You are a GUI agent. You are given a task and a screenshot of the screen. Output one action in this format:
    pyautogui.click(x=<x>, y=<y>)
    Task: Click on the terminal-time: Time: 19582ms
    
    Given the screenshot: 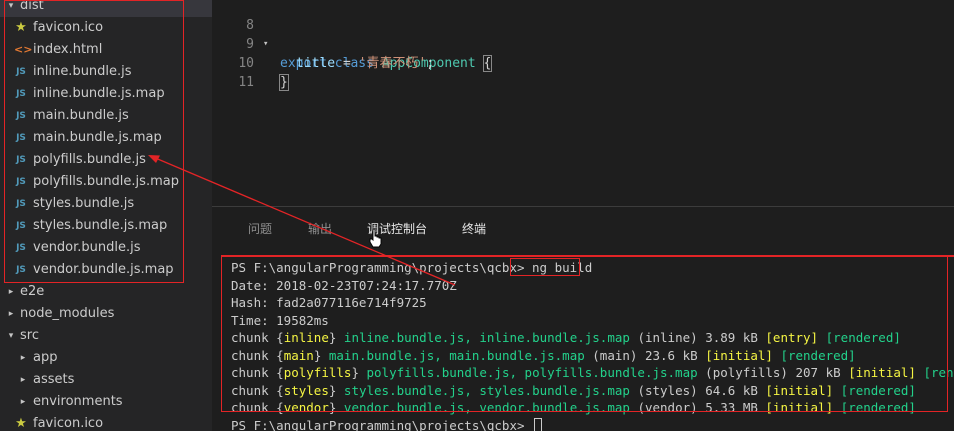 What is the action you would take?
    pyautogui.click(x=280, y=320)
    